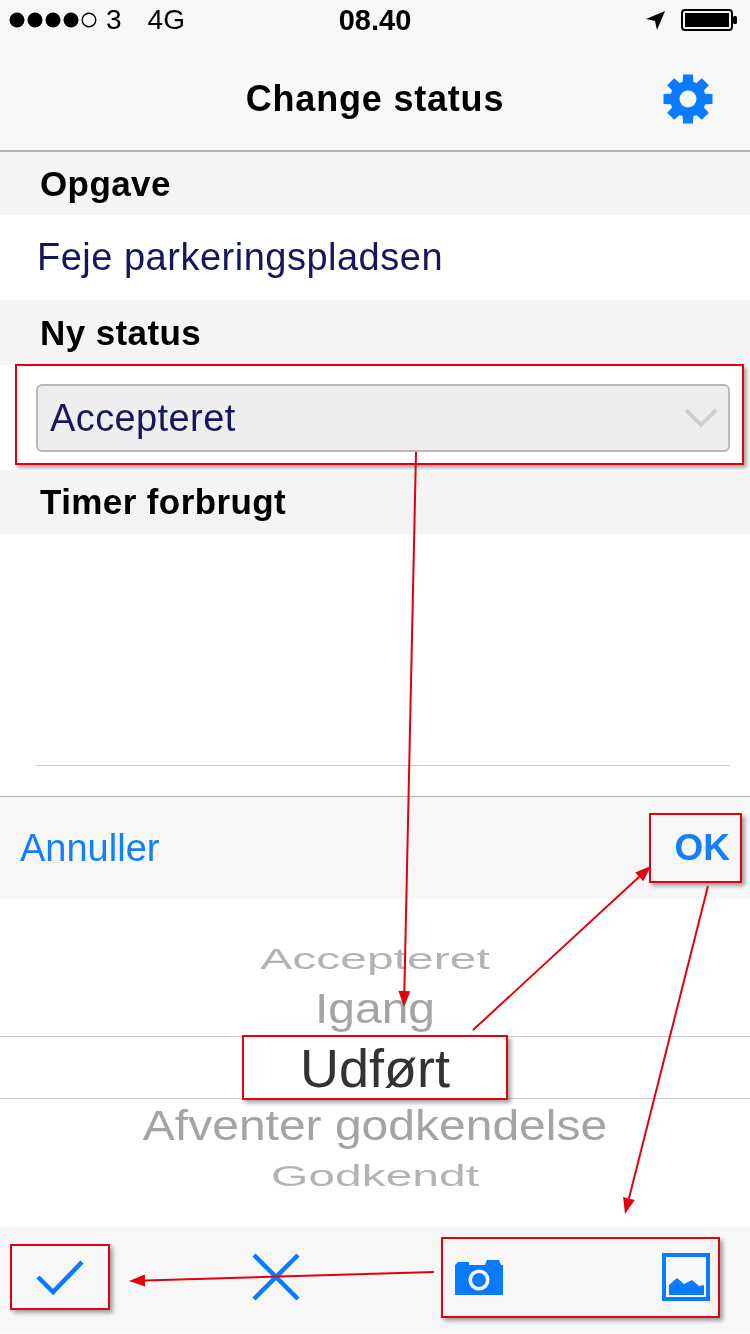 Image resolution: width=750 pixels, height=1334 pixels. What do you see at coordinates (163, 502) in the screenshot?
I see `section-title: Timer forbrugt` at bounding box center [163, 502].